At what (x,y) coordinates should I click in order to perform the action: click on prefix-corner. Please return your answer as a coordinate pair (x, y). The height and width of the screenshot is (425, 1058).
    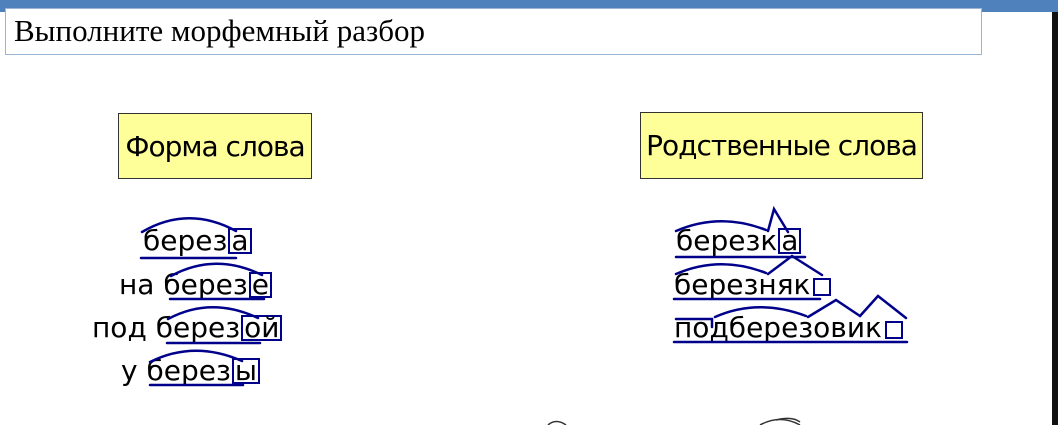
    Looking at the image, I should click on (694, 323).